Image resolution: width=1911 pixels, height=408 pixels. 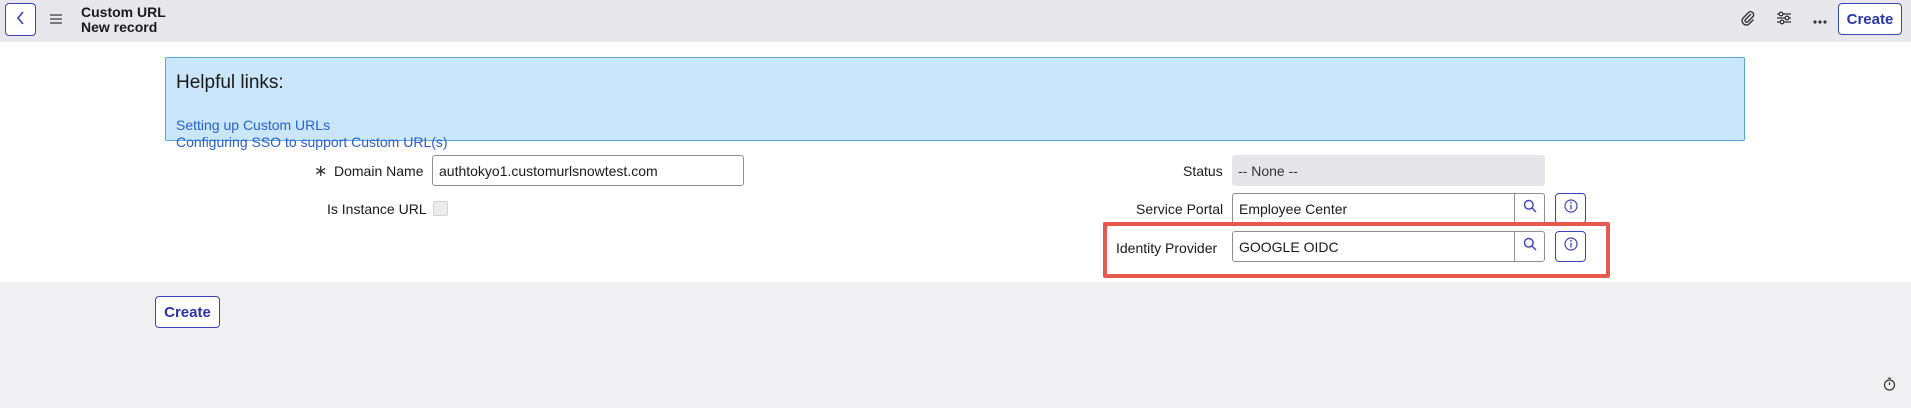 What do you see at coordinates (1388, 170) in the screenshot?
I see `status-field: -- None --` at bounding box center [1388, 170].